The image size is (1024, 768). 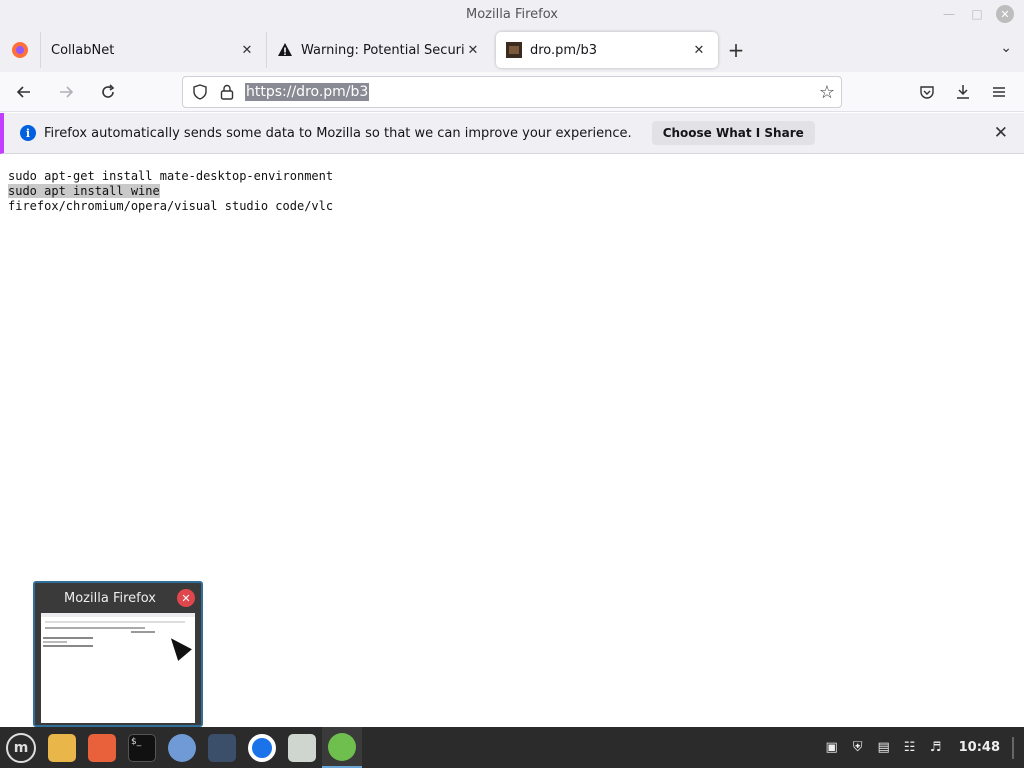 I want to click on tab-list-chevron-icon: ⌄, so click(x=1006, y=48).